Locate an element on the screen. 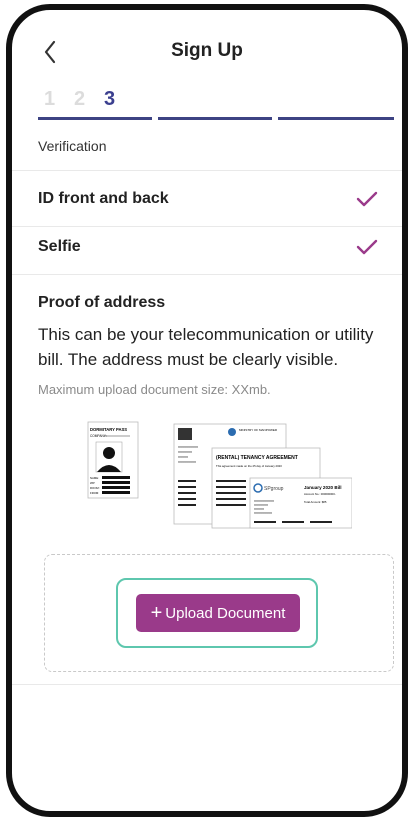  pass-field-wp: WP: is located at coordinates (93, 483).